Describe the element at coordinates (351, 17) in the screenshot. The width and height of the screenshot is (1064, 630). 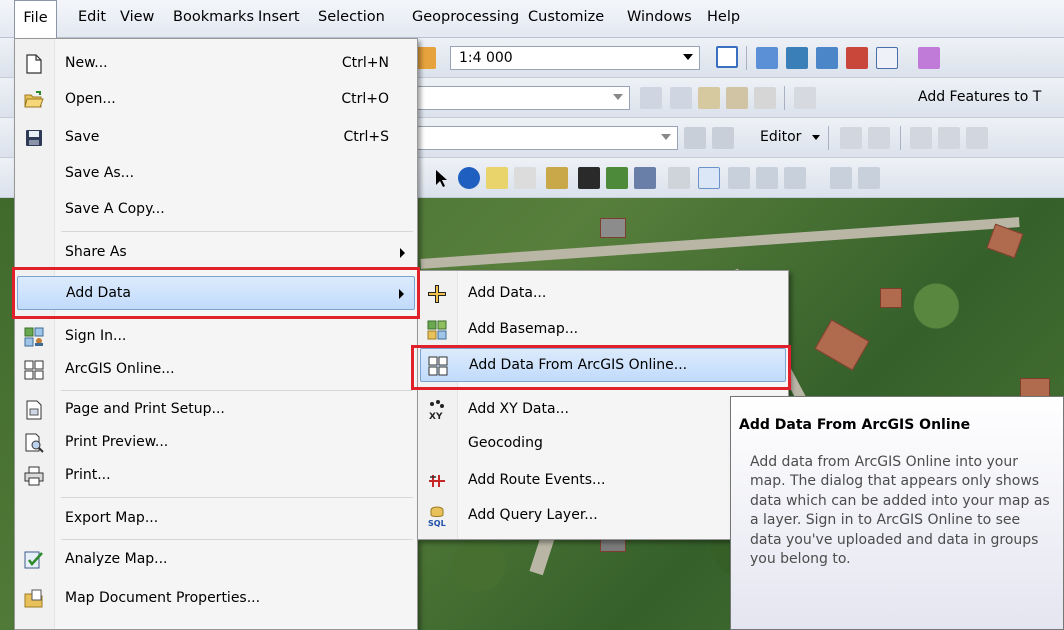
I see `menu-selection: Selection` at that location.